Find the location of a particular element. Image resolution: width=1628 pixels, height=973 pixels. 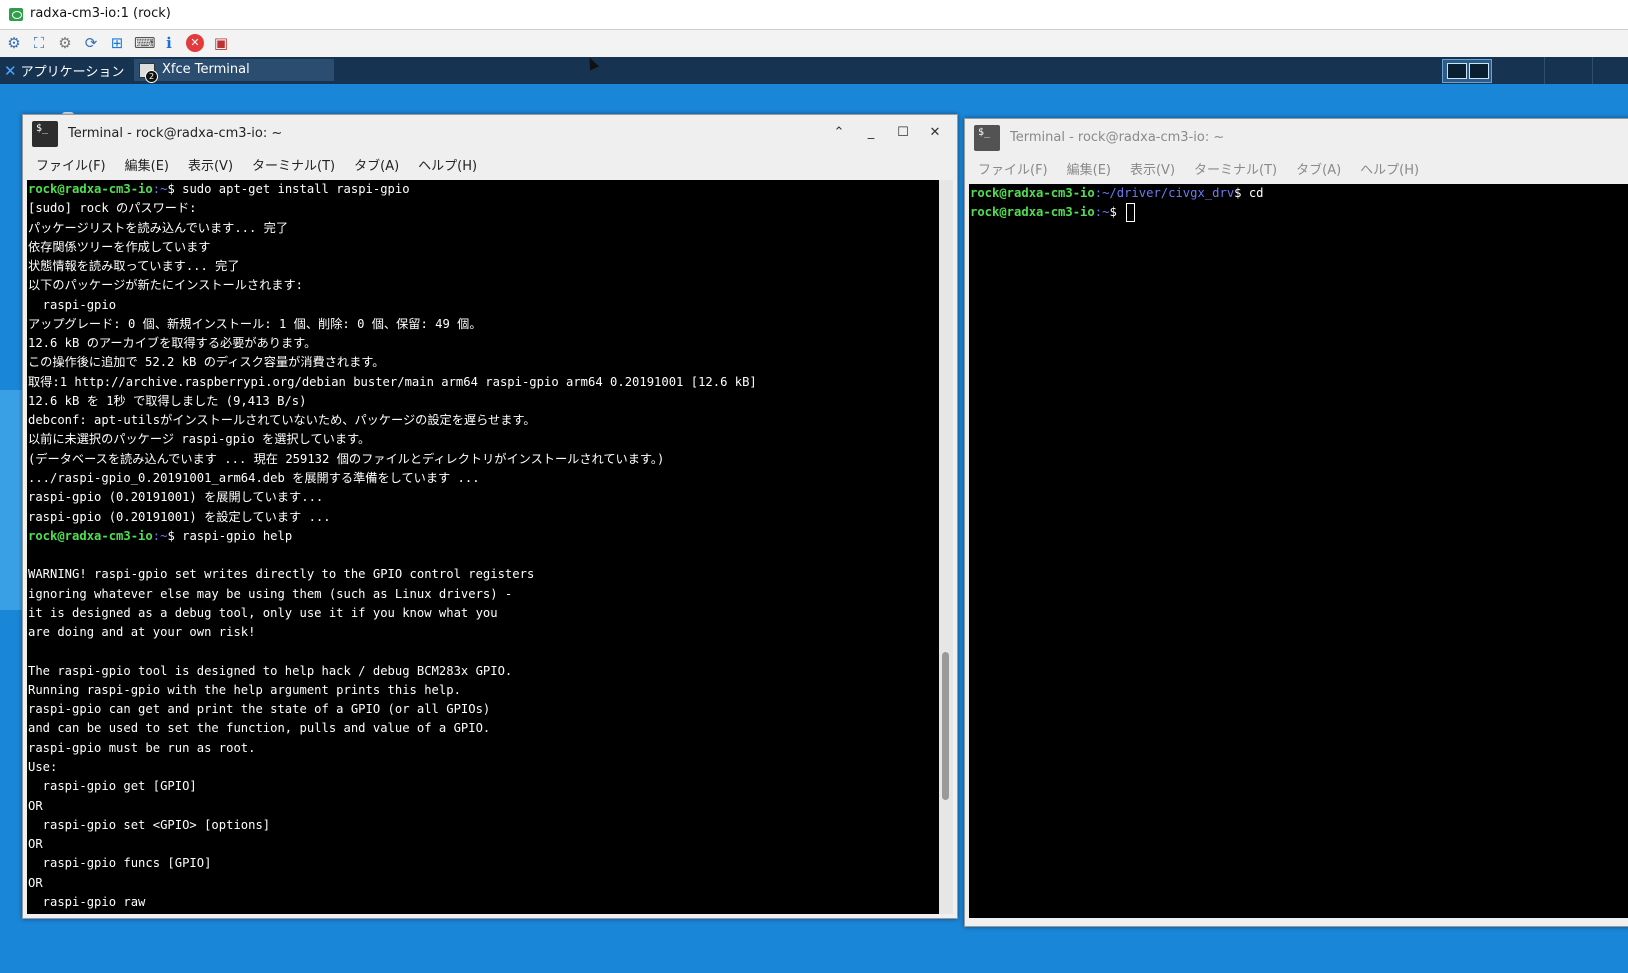

xfce-panel: ✕ アプリケーション 2 Xfce Terminal is located at coordinates (814, 70).